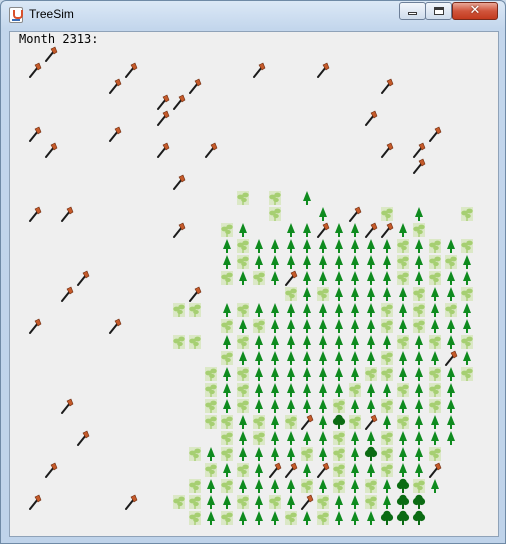  I want to click on minimize-icon, so click(412, 13).